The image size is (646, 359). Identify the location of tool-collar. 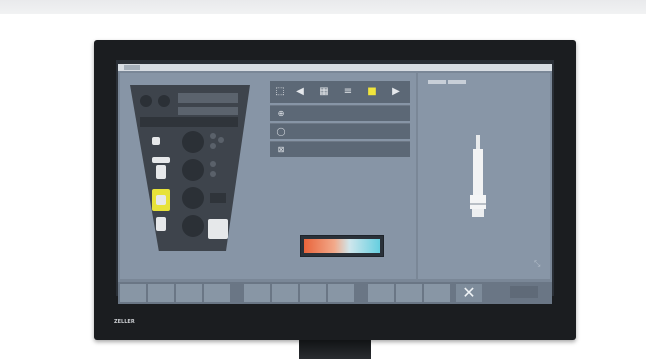
(478, 202).